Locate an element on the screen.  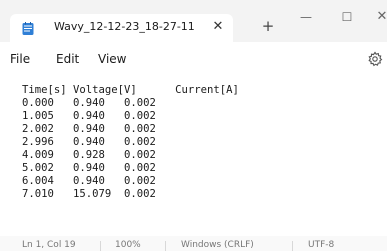
document-tab: Wavy_12-12-23_18-27-11 ✕ is located at coordinates (121, 28).